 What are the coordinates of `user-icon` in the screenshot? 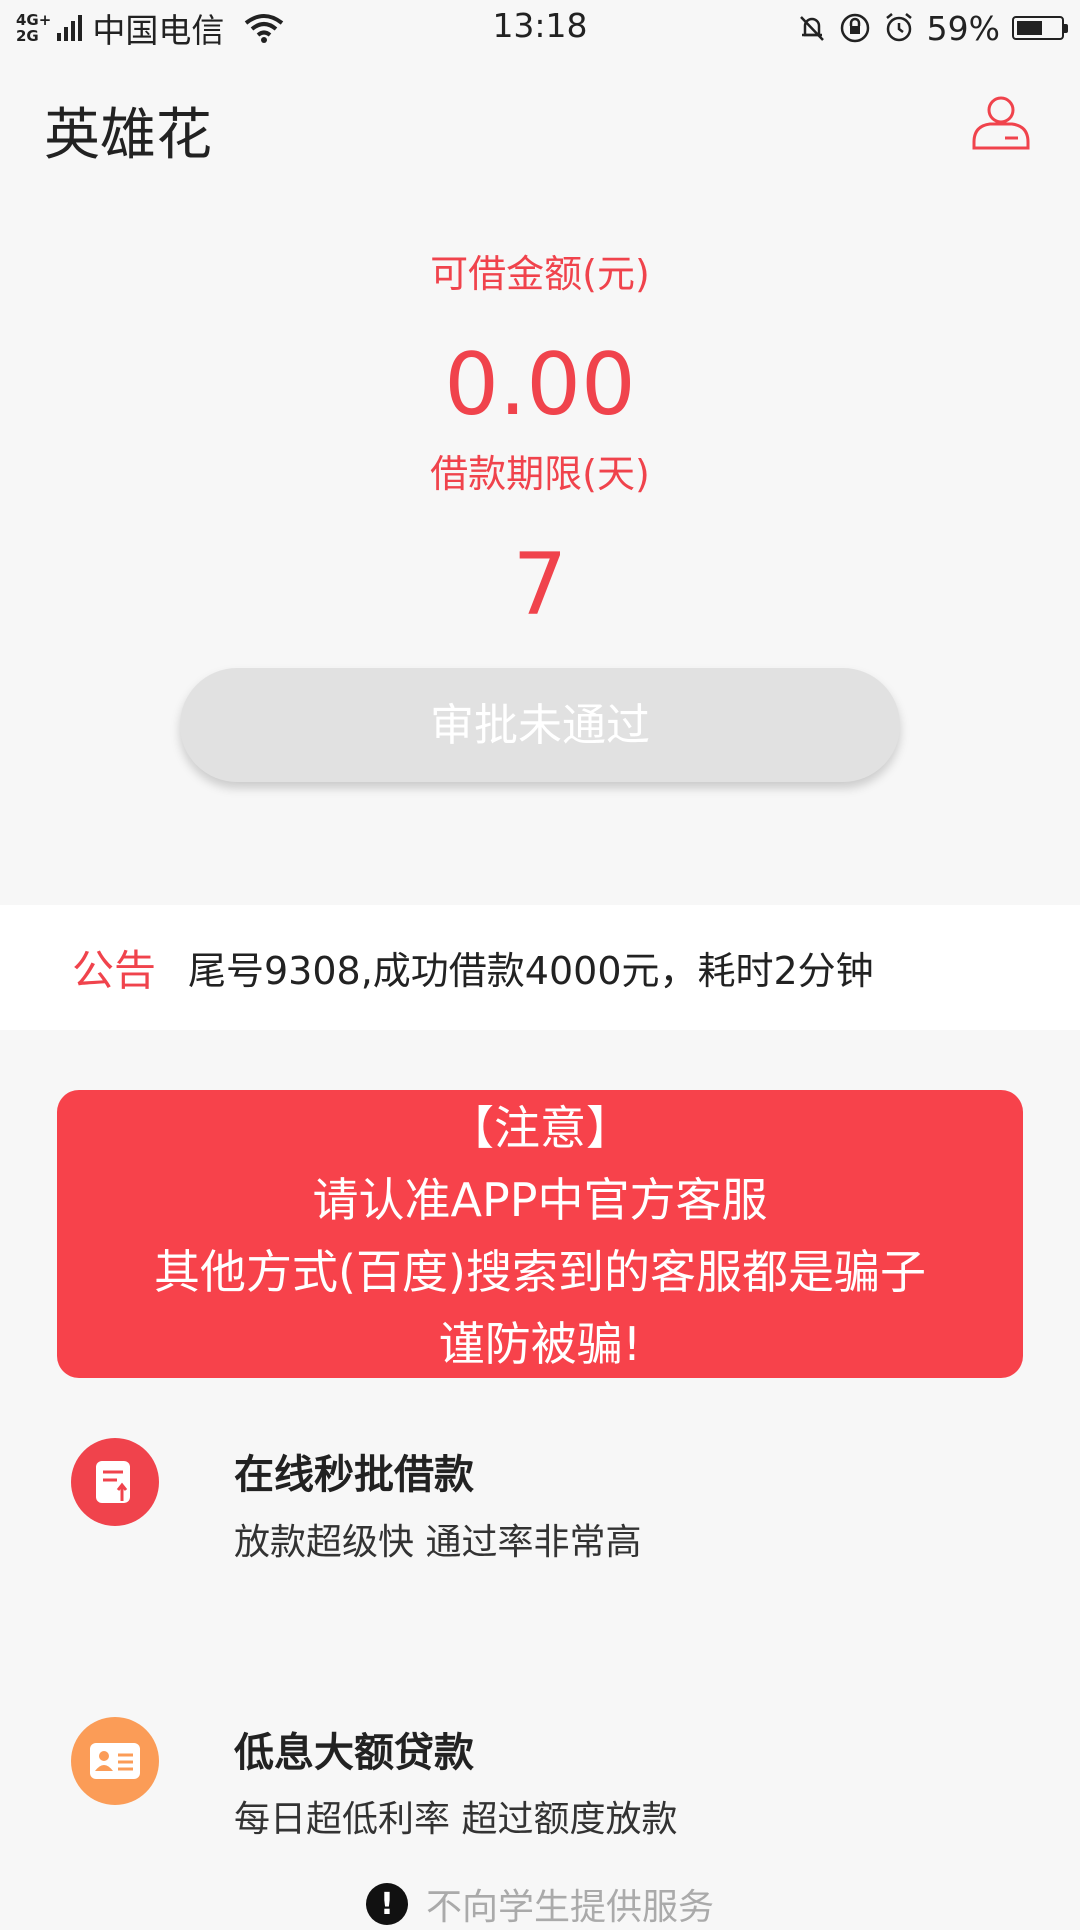 It's located at (1001, 121).